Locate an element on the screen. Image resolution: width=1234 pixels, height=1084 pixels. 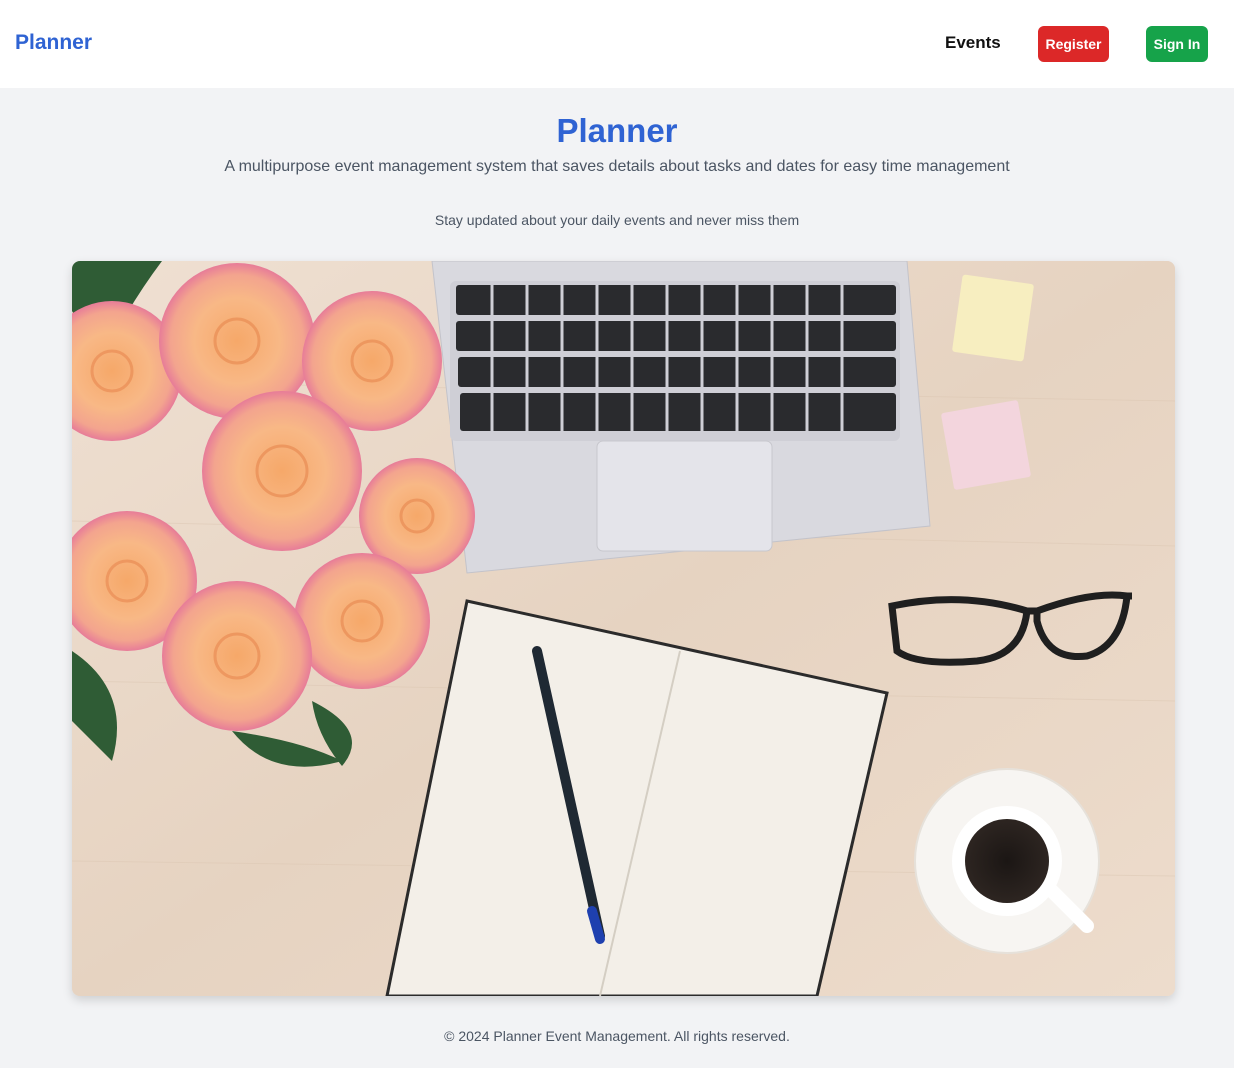
navbar: Planner Events Register Sign In is located at coordinates (617, 44).